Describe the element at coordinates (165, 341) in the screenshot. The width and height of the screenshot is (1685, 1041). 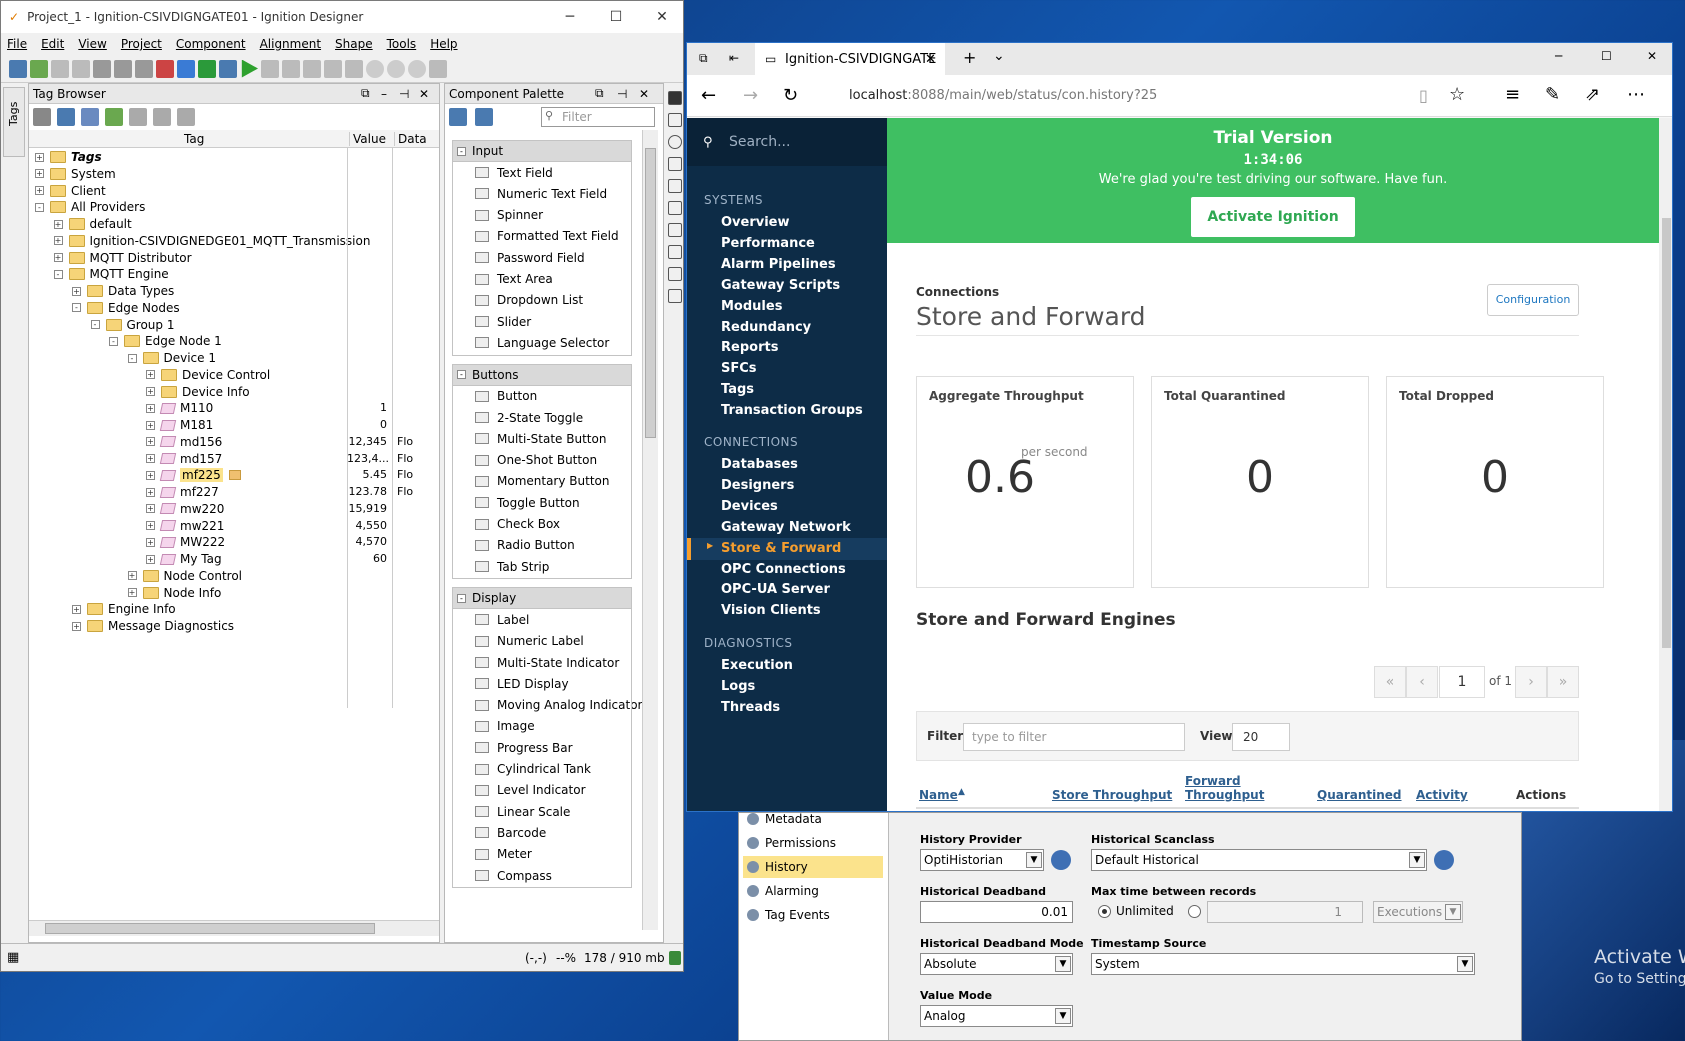
I see `folder-row: - Edge Node 1` at that location.